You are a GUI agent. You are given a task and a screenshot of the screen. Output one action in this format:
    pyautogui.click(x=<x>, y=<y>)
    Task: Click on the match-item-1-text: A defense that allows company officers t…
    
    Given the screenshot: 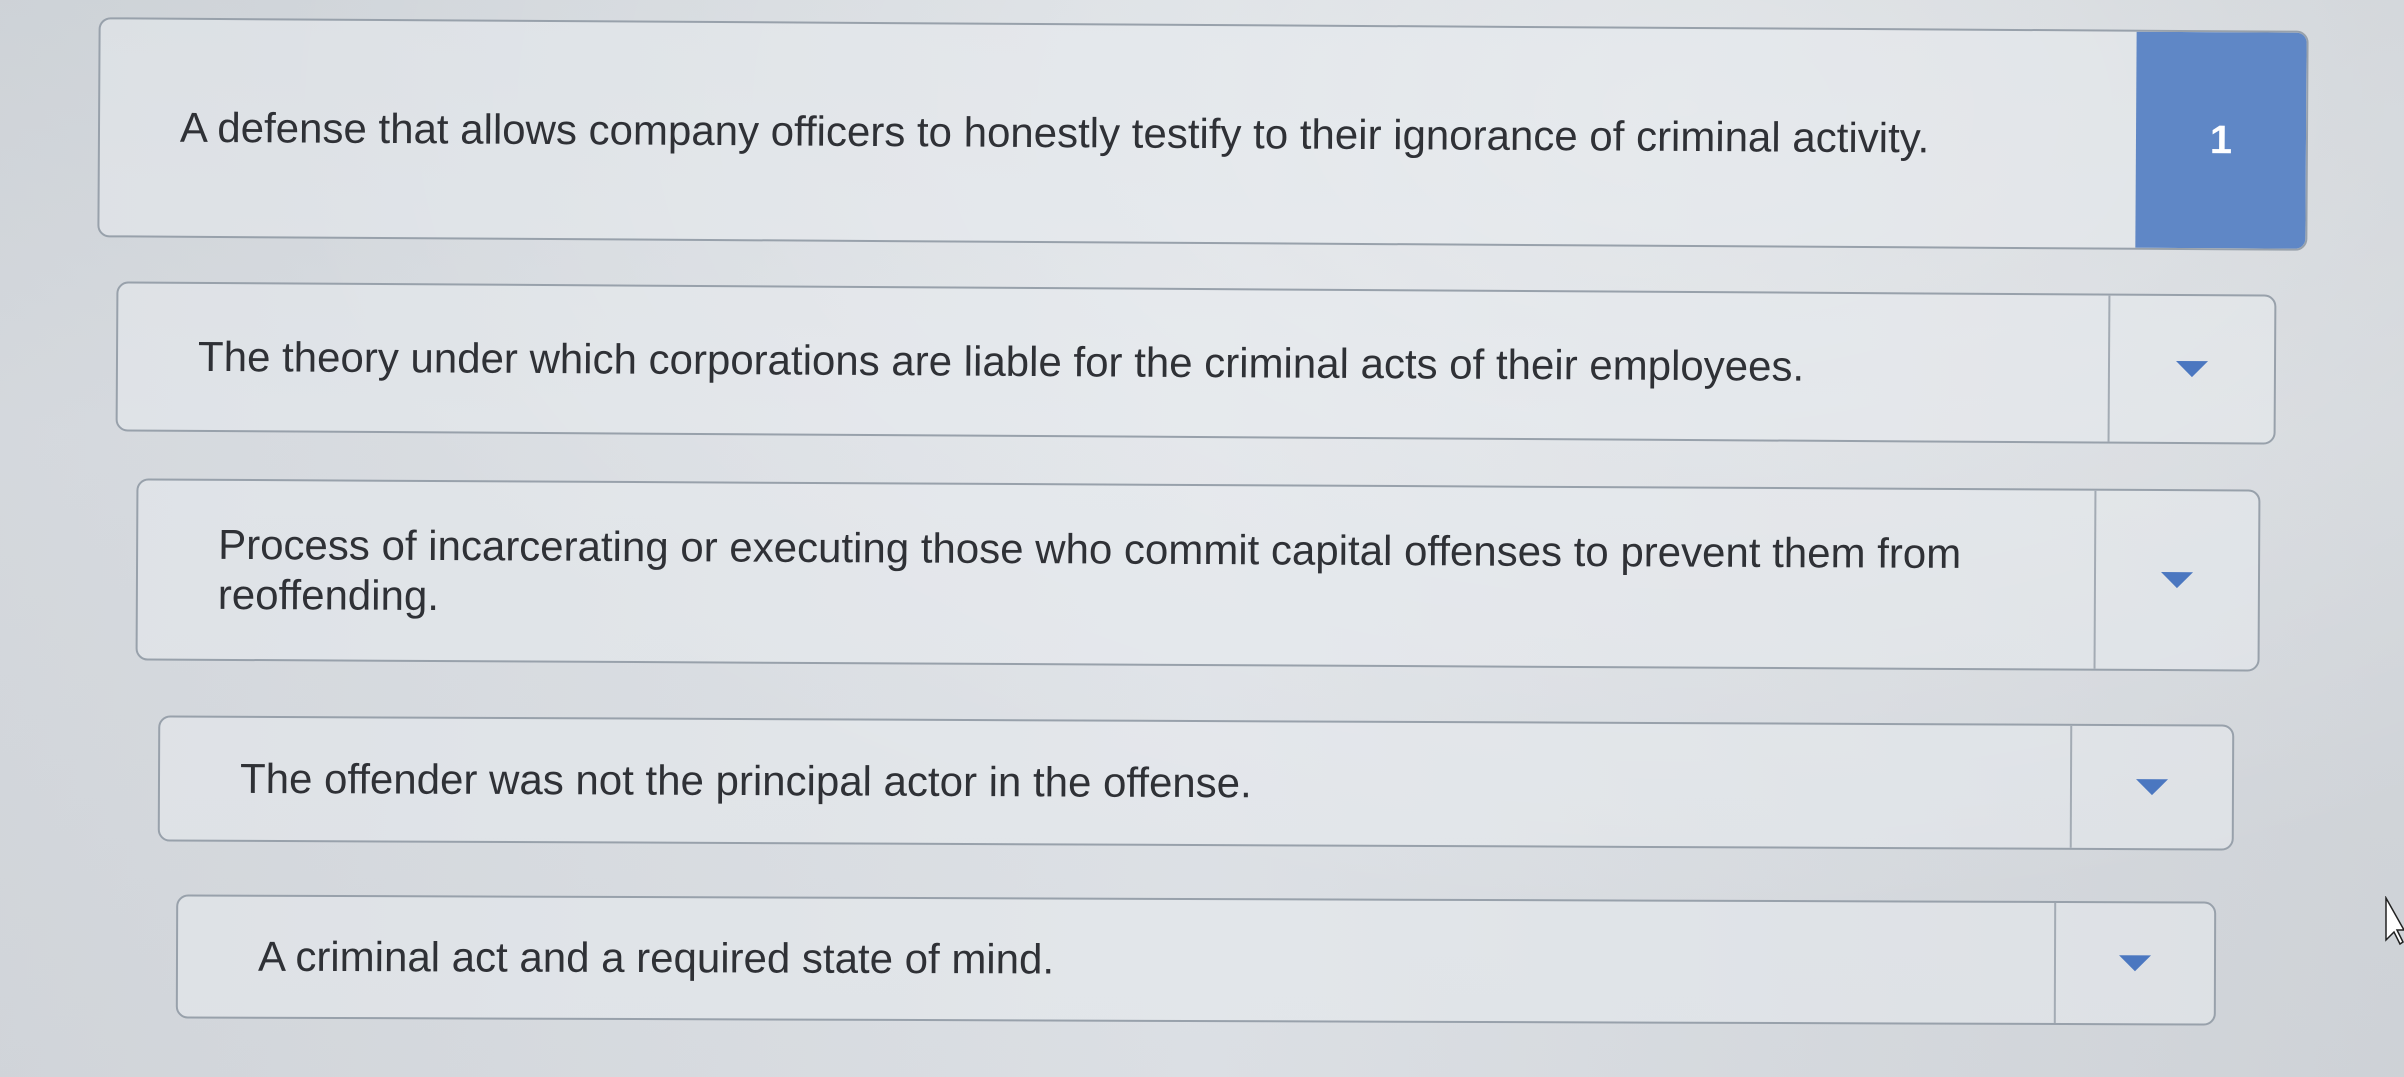 What is the action you would take?
    pyautogui.click(x=1054, y=132)
    